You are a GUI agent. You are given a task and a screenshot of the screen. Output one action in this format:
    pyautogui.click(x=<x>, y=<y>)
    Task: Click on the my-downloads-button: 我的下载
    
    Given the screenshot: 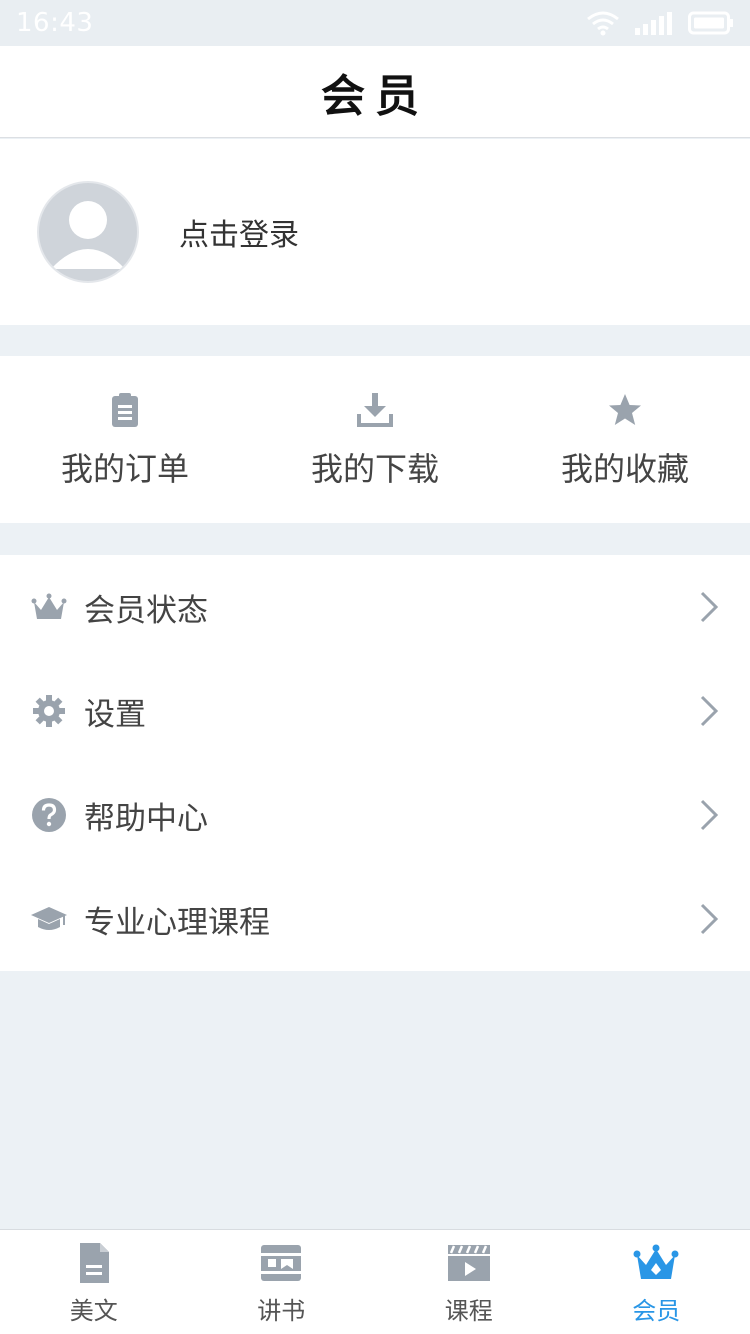 What is the action you would take?
    pyautogui.click(x=375, y=440)
    